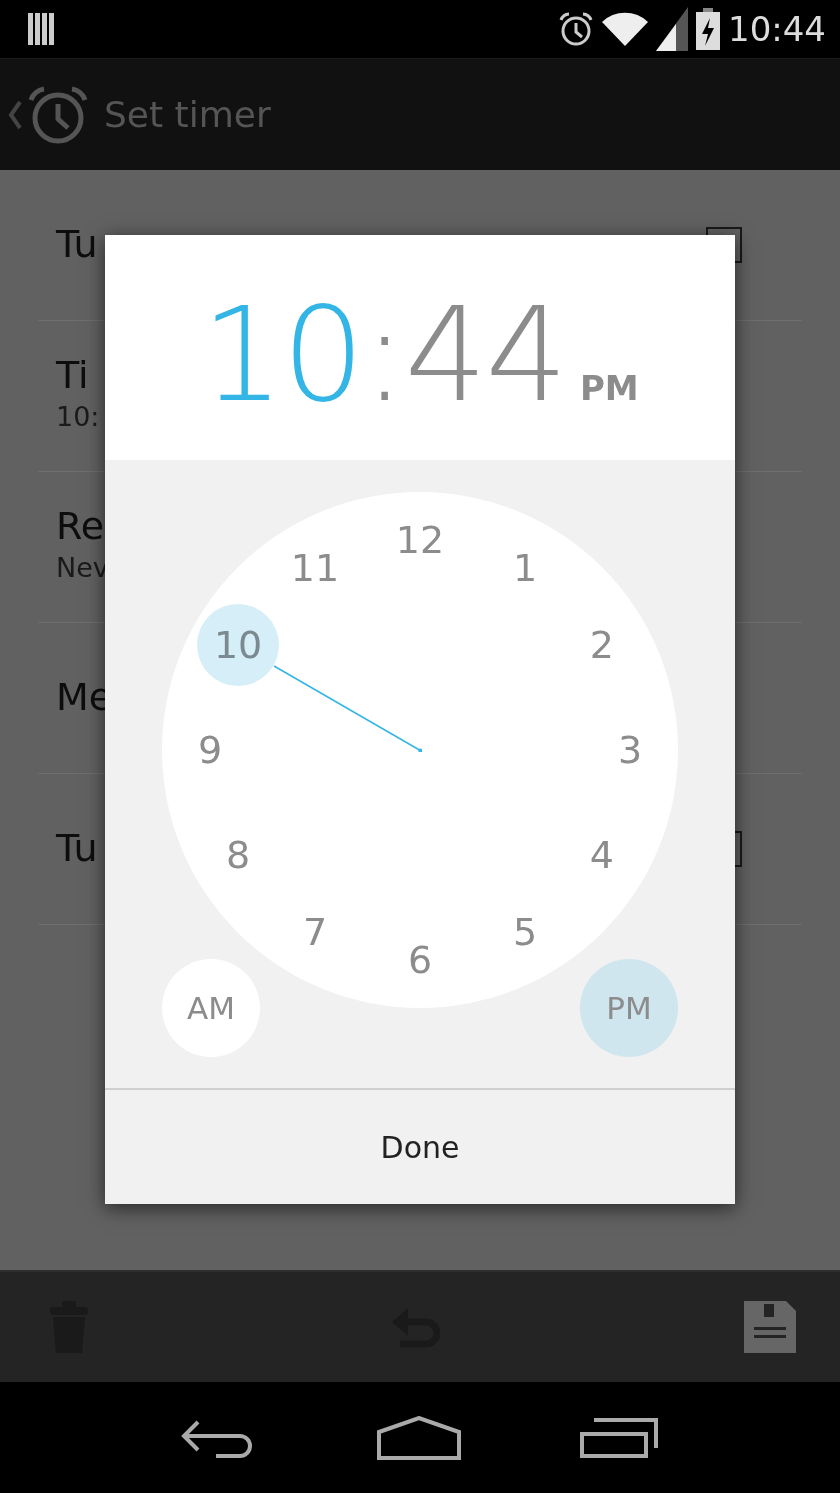 This screenshot has width=840, height=1493. What do you see at coordinates (630, 750) in the screenshot?
I see `hour-number: 3` at bounding box center [630, 750].